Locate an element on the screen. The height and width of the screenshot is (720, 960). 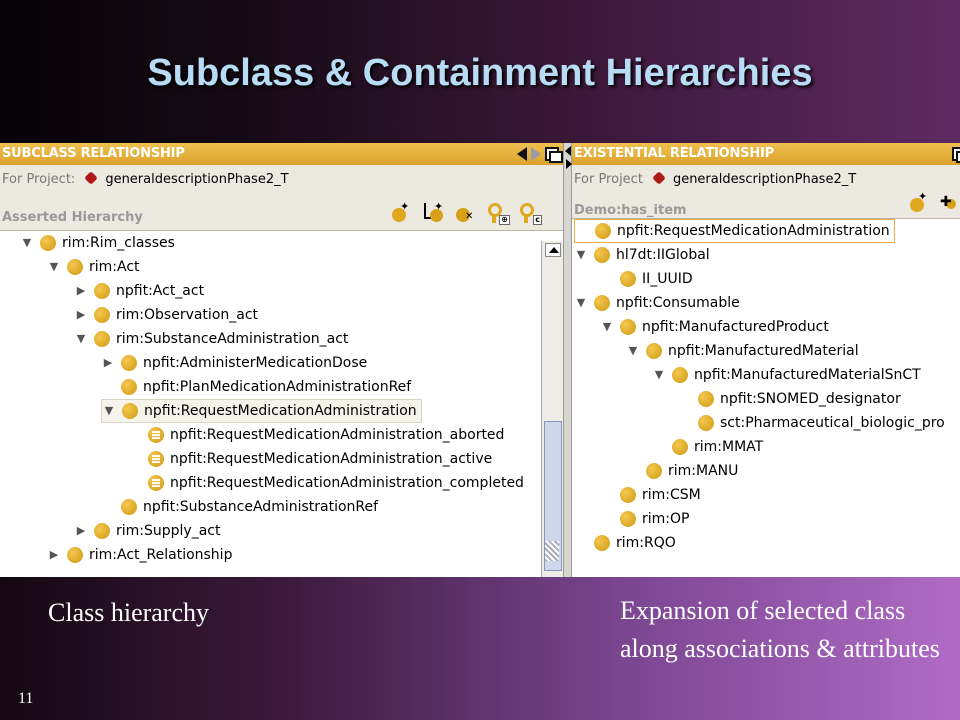
tree-node: ▼ npfit:Consumable is located at coordinates (659, 303).